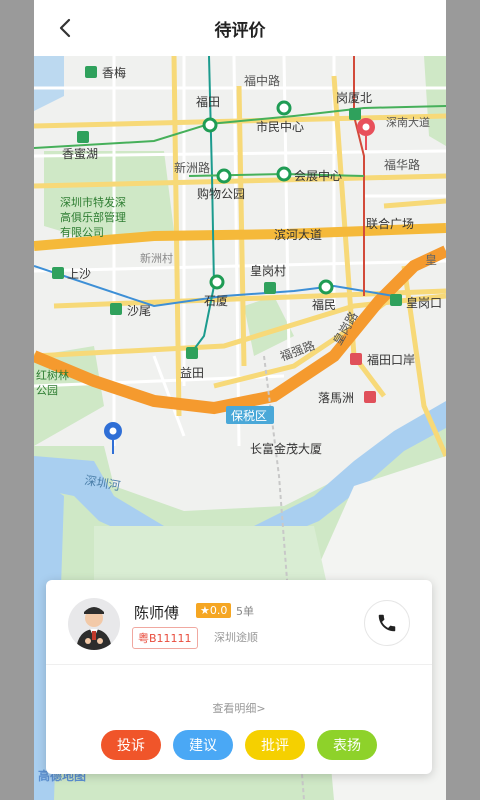 Image resolution: width=480 pixels, height=800 pixels. What do you see at coordinates (336, 398) in the screenshot?
I see `map-label: 落馬洲` at bounding box center [336, 398].